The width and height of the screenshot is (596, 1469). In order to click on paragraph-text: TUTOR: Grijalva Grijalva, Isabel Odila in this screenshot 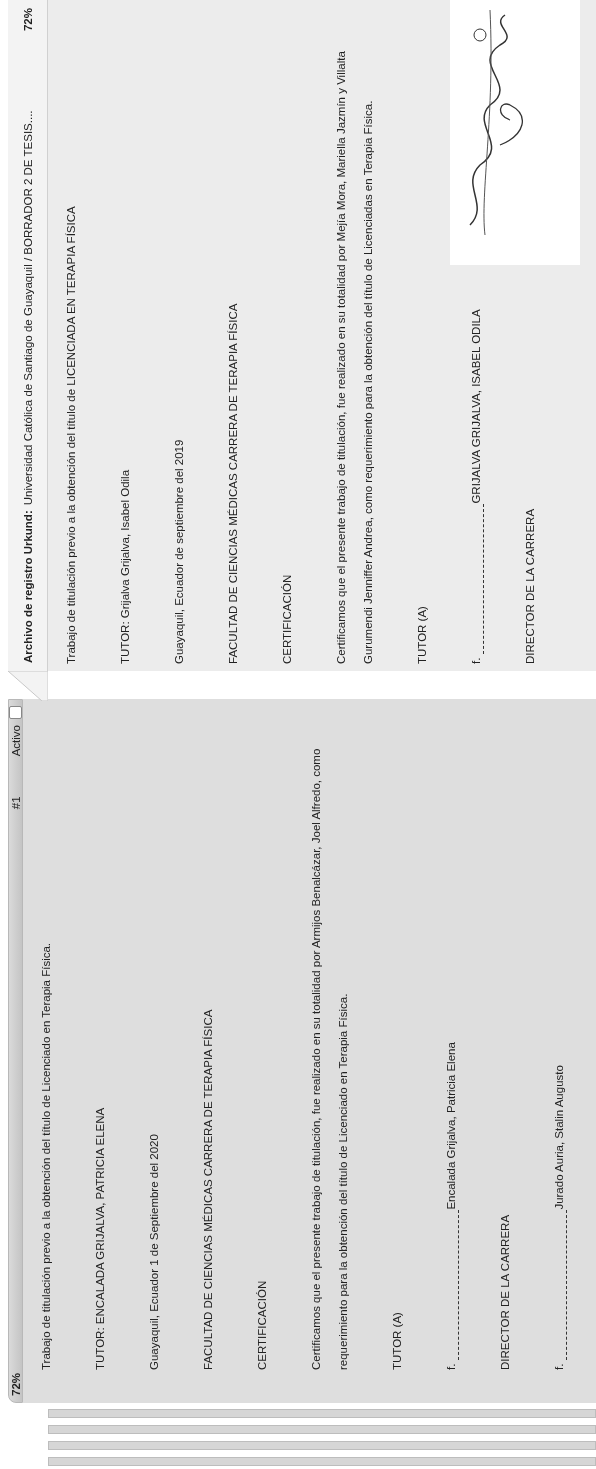, I will do `click(125, 566)`.